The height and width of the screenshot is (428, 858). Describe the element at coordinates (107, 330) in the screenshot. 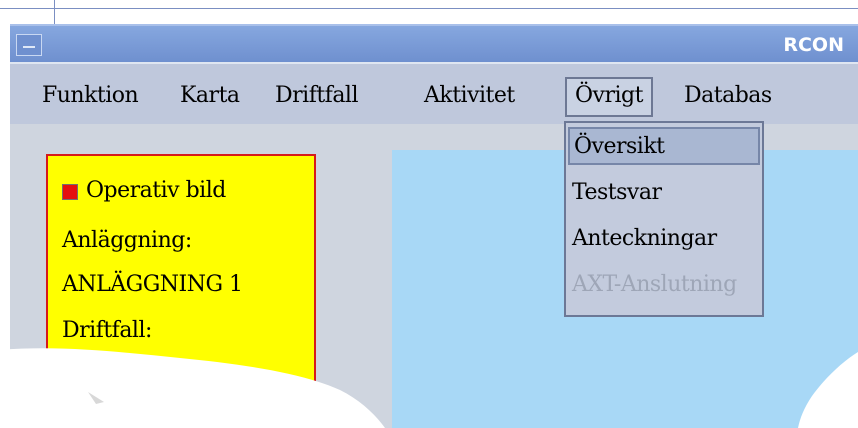

I see `case-label: Driftfall:` at that location.